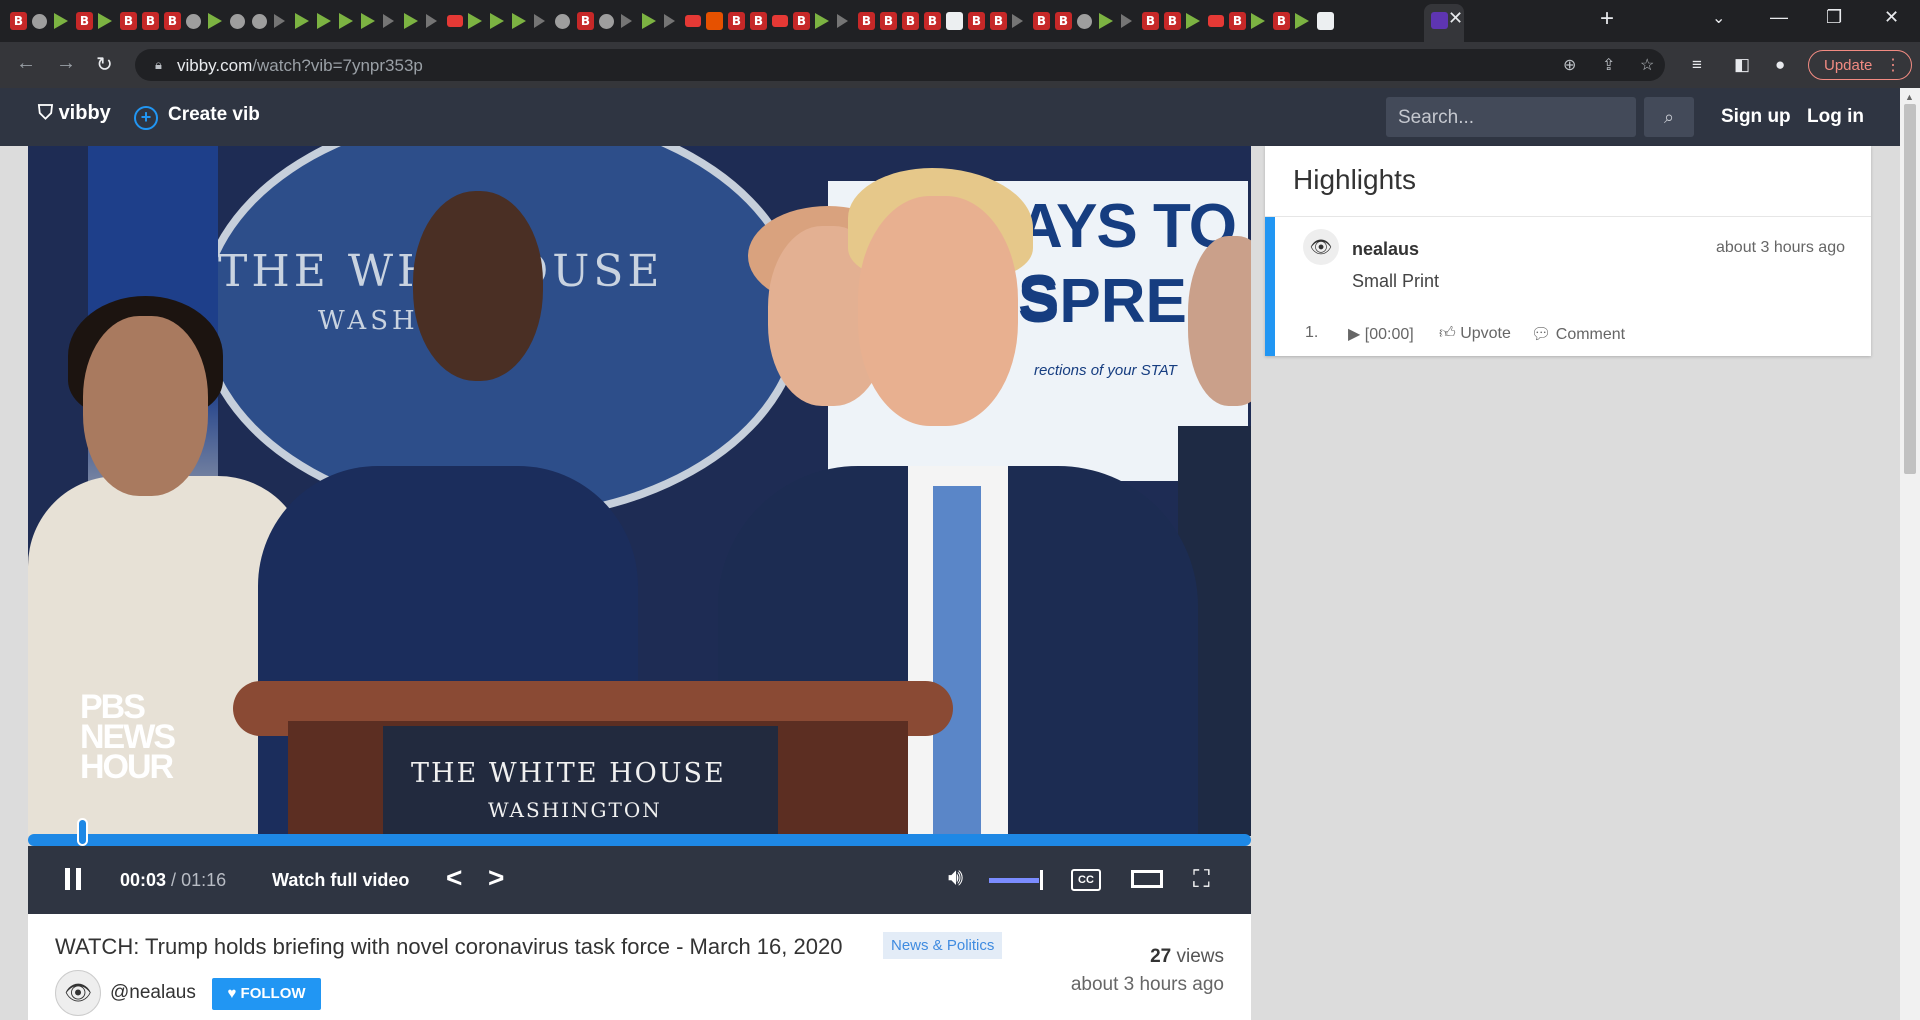 This screenshot has width=1920, height=1020. I want to click on highlight-play-button: ▶ [00:00], so click(1381, 334).